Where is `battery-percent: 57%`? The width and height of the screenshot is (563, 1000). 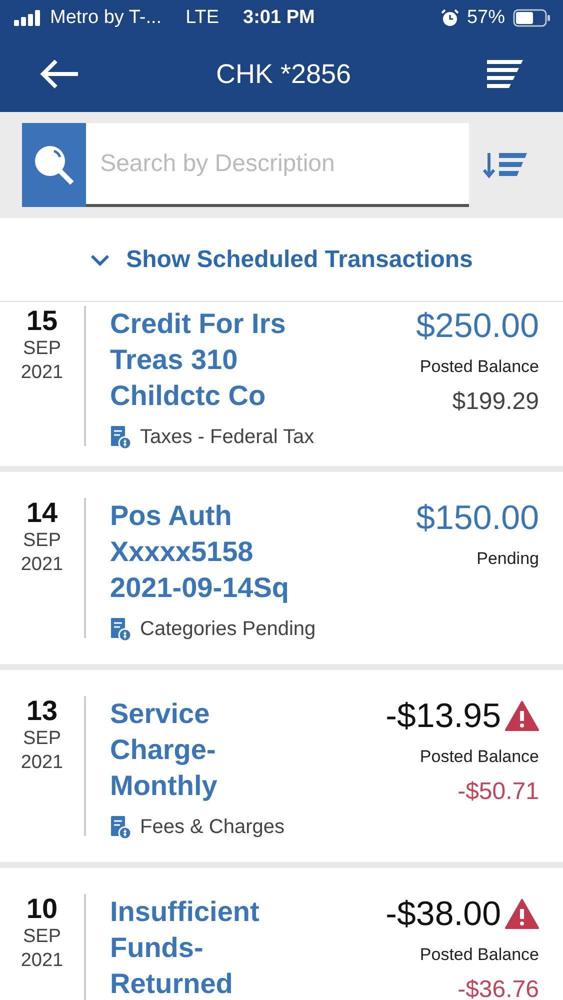 battery-percent: 57% is located at coordinates (485, 18).